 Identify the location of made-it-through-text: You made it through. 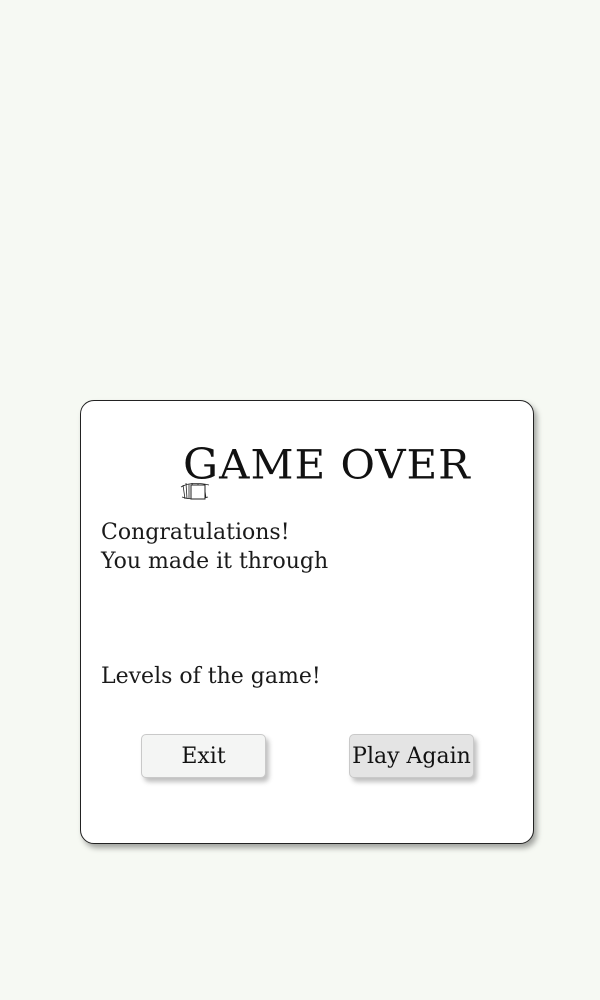
(215, 561).